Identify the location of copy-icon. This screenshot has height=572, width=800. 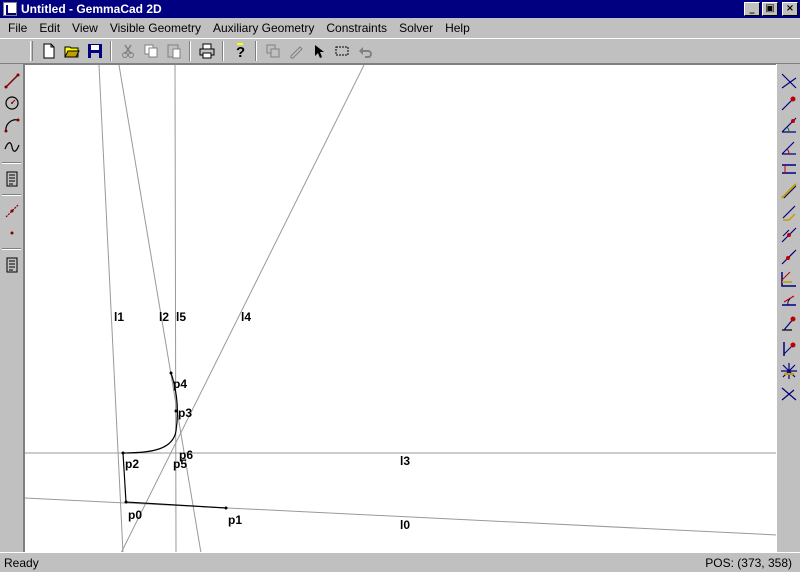
(150, 51).